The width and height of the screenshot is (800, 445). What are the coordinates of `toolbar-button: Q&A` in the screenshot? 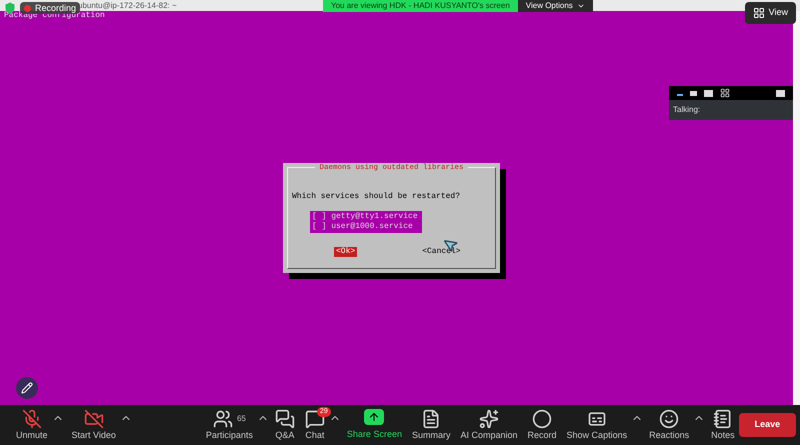 It's located at (284, 425).